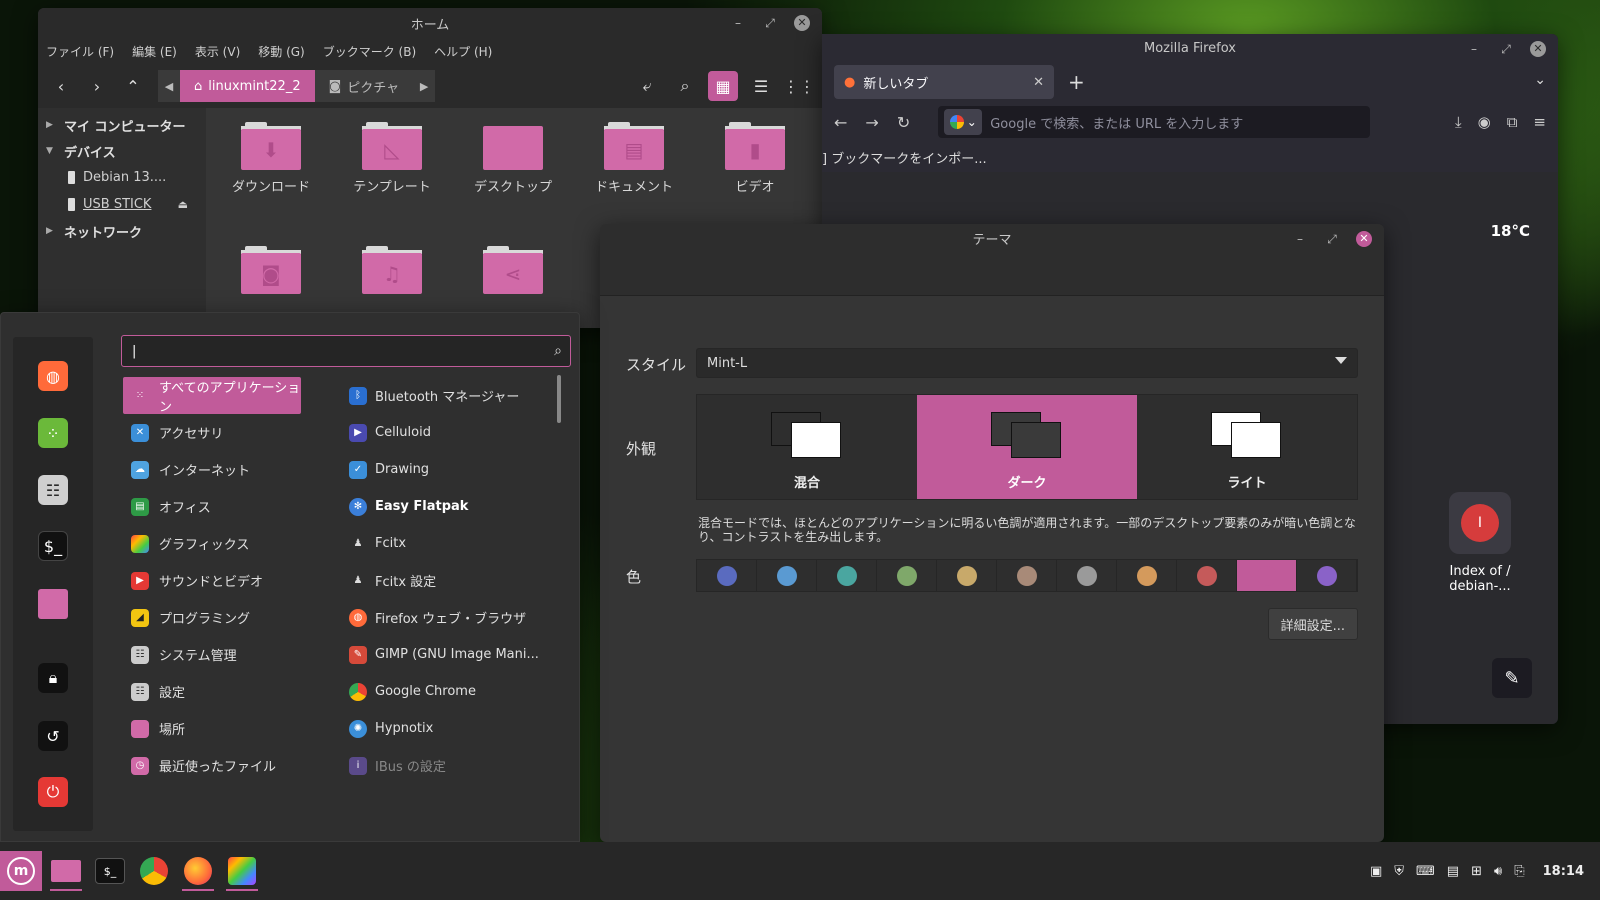  I want to click on taskbar-terminal: $_, so click(110, 871).